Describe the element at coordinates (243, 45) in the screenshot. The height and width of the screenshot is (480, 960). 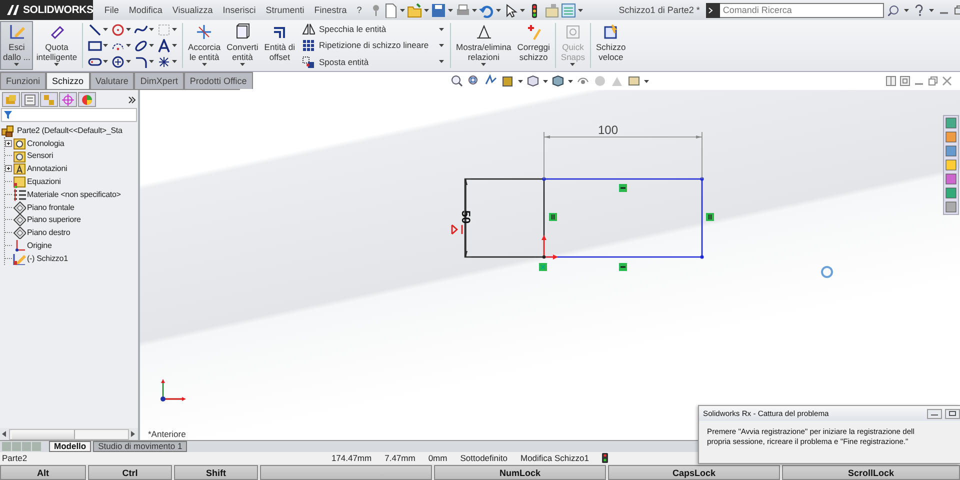
I see `ribbon-button: Converti entità` at that location.